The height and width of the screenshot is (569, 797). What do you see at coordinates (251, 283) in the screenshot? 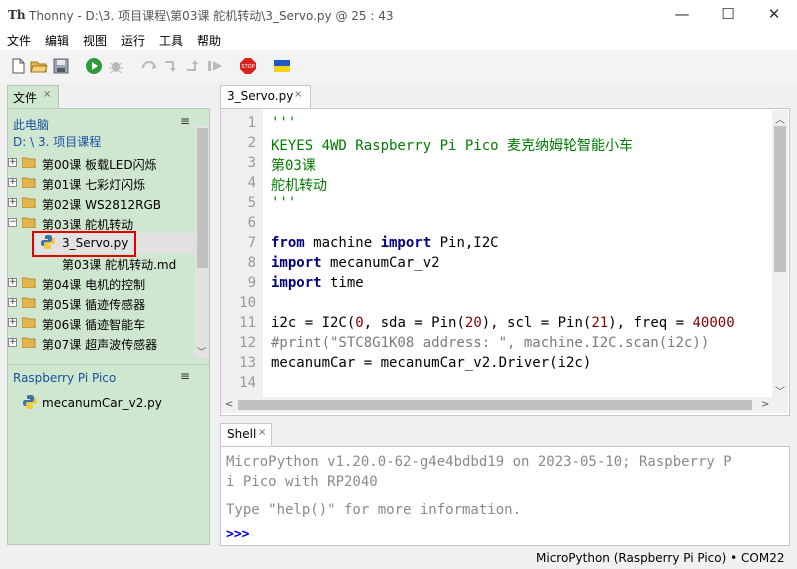
I see `line-number: 9` at bounding box center [251, 283].